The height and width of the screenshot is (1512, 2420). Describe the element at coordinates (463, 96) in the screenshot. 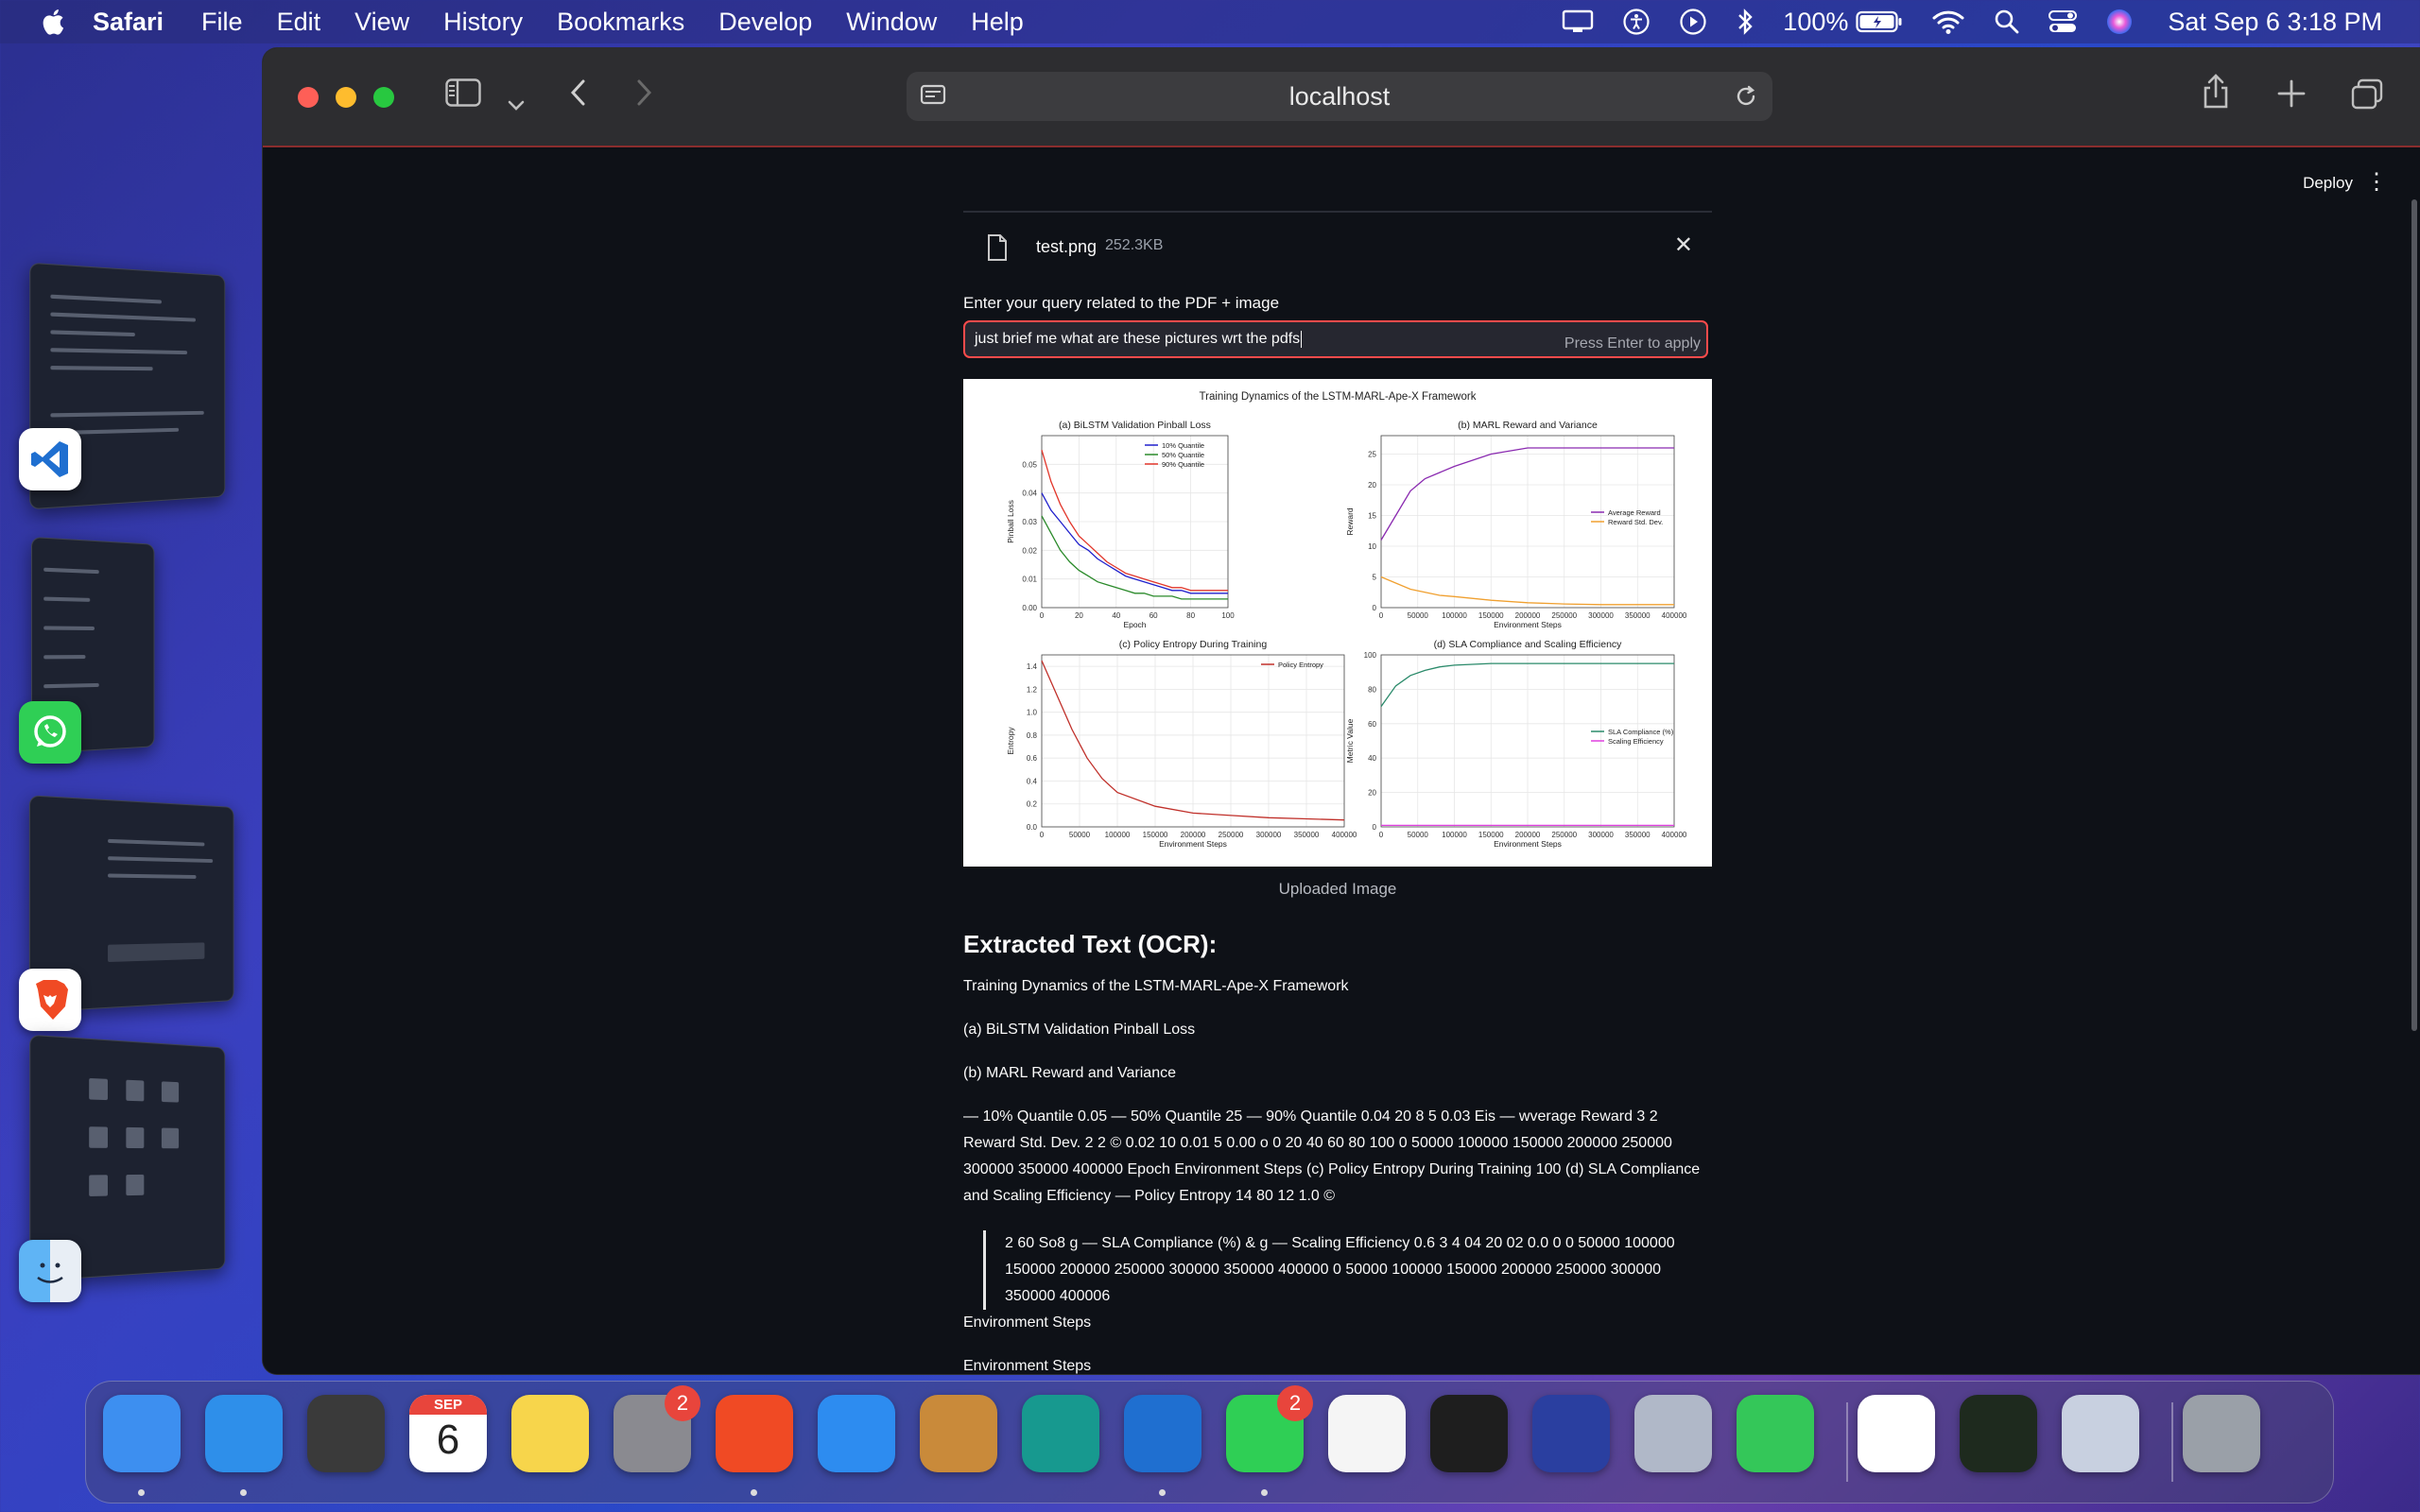

I see `sidebar-toggle-icon` at that location.